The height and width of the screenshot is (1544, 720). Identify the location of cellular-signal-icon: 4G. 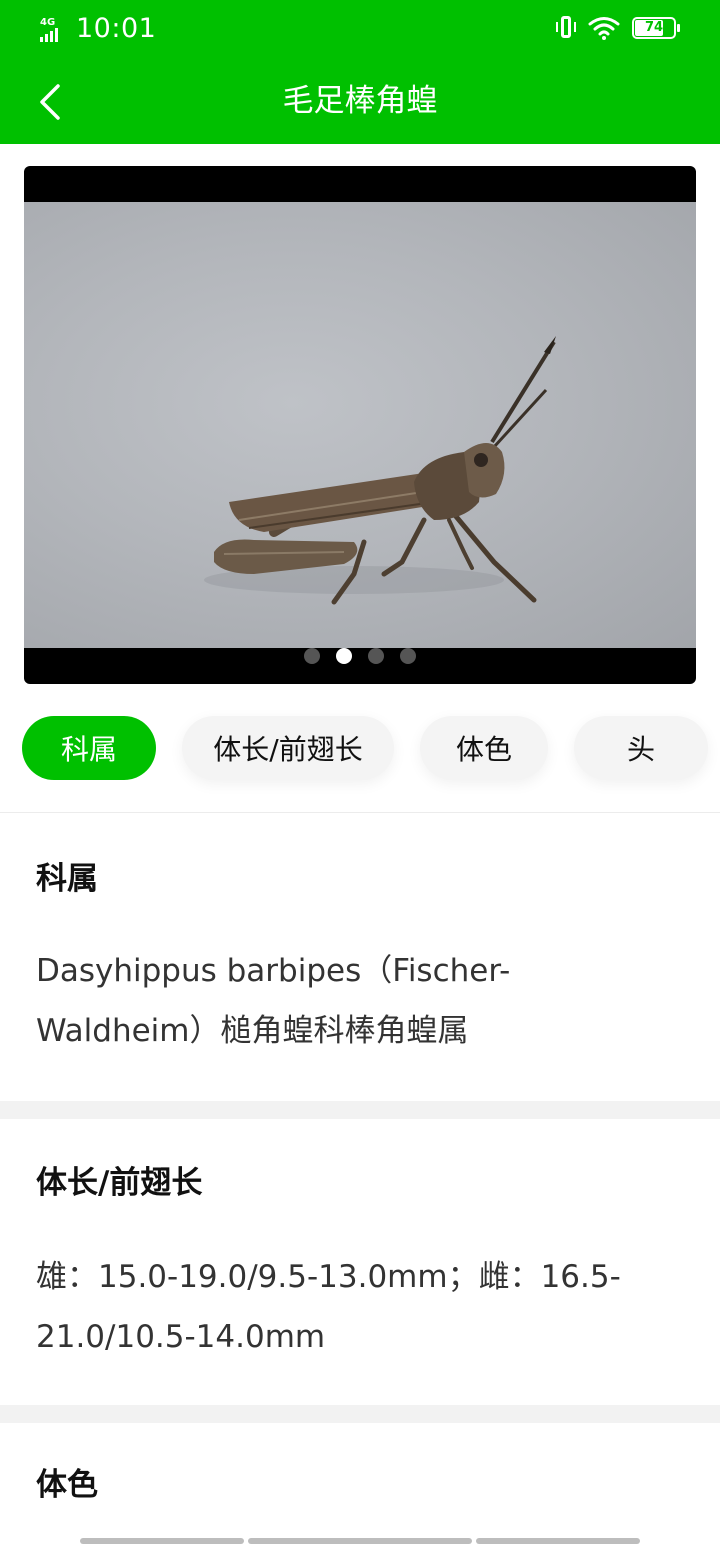
(51, 31).